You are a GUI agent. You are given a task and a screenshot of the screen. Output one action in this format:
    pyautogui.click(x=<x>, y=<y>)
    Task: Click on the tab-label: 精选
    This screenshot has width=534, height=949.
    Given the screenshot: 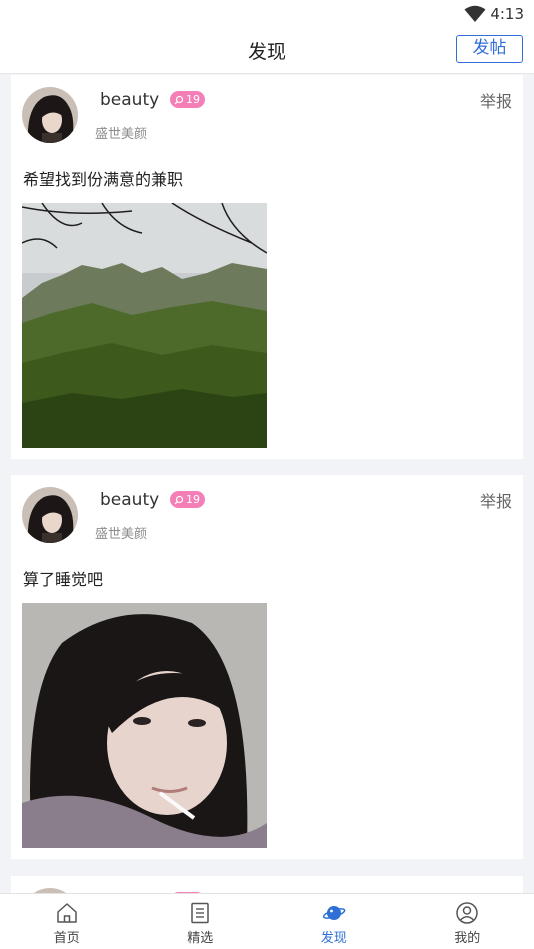 What is the action you would take?
    pyautogui.click(x=200, y=938)
    